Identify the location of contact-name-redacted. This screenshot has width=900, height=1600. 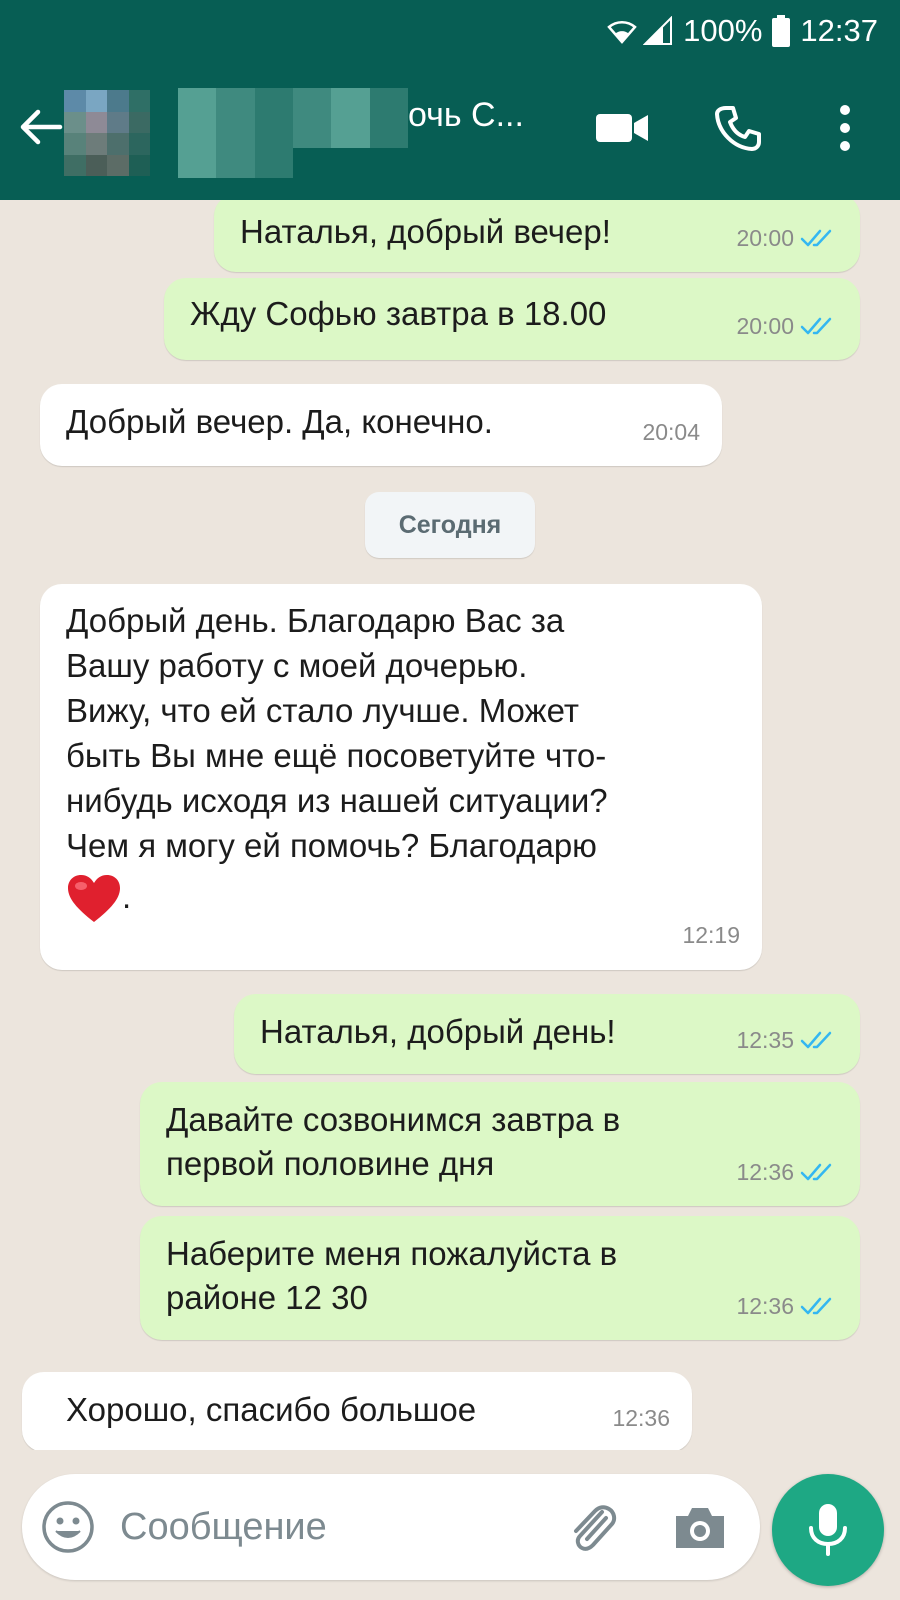
(293, 133).